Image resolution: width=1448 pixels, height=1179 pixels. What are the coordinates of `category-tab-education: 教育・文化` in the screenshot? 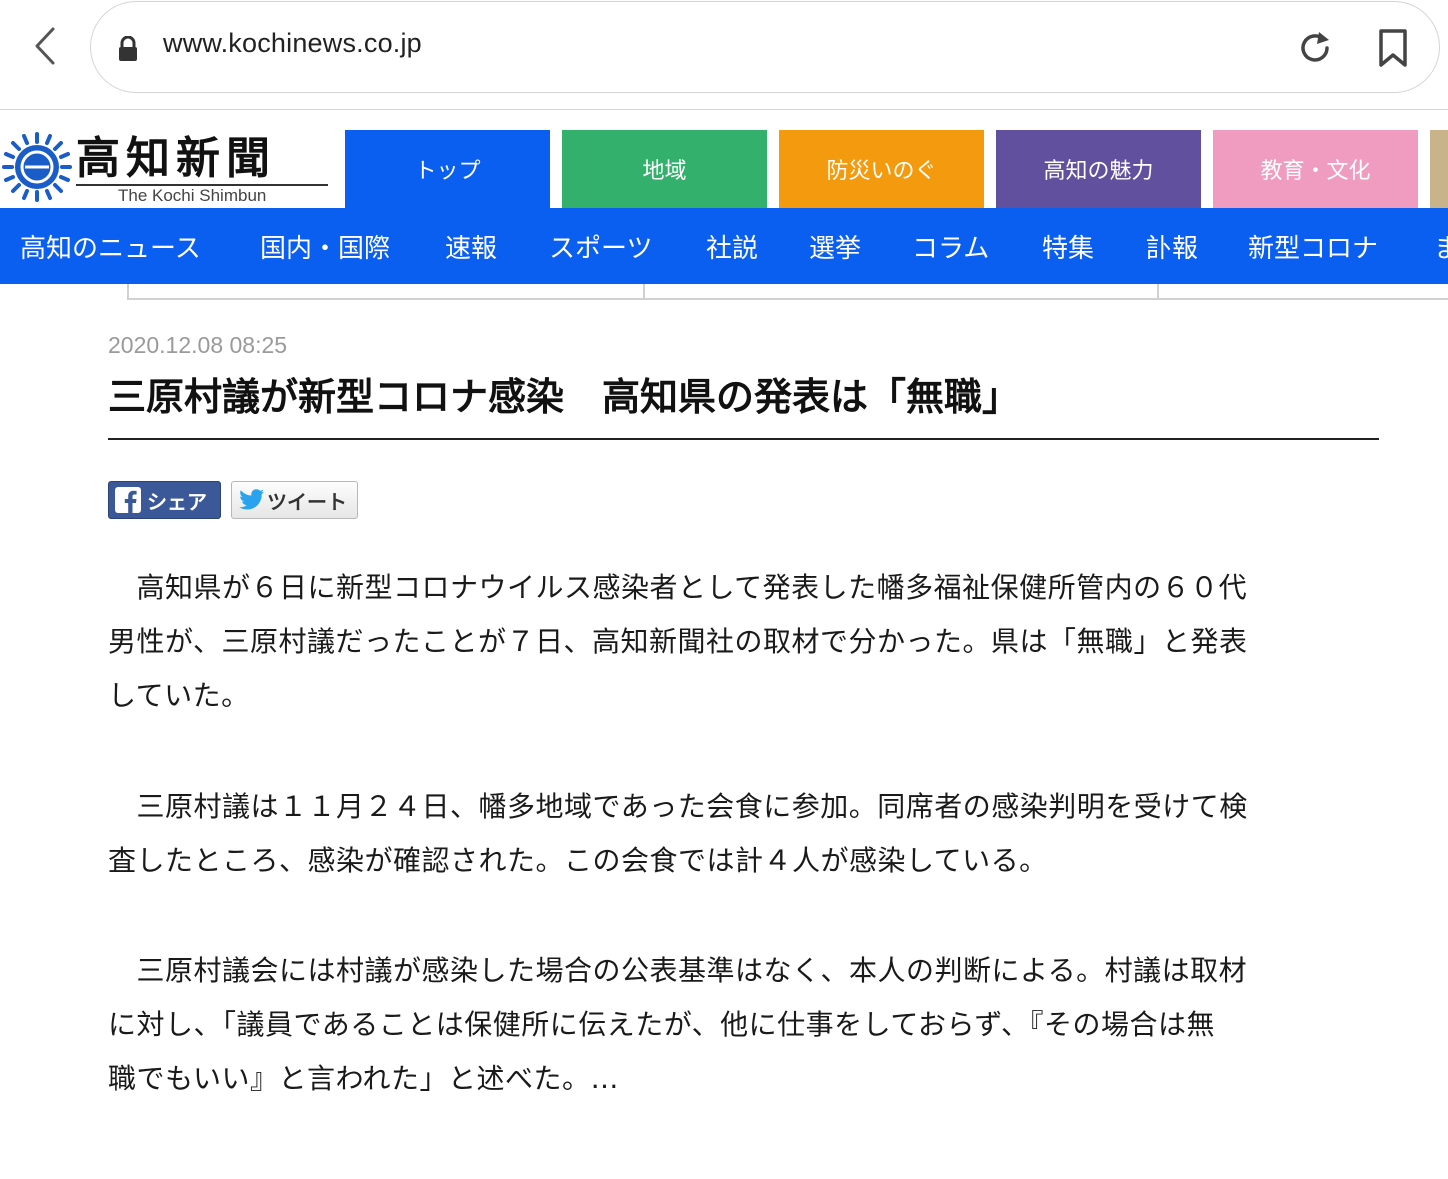 It's located at (1315, 169).